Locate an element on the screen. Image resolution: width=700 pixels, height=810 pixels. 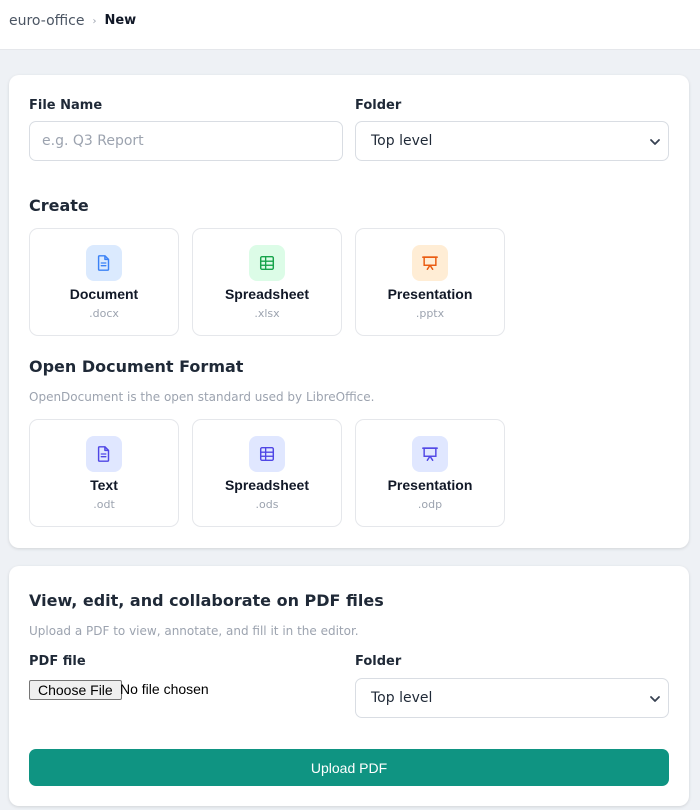
tile-name: Text is located at coordinates (104, 485).